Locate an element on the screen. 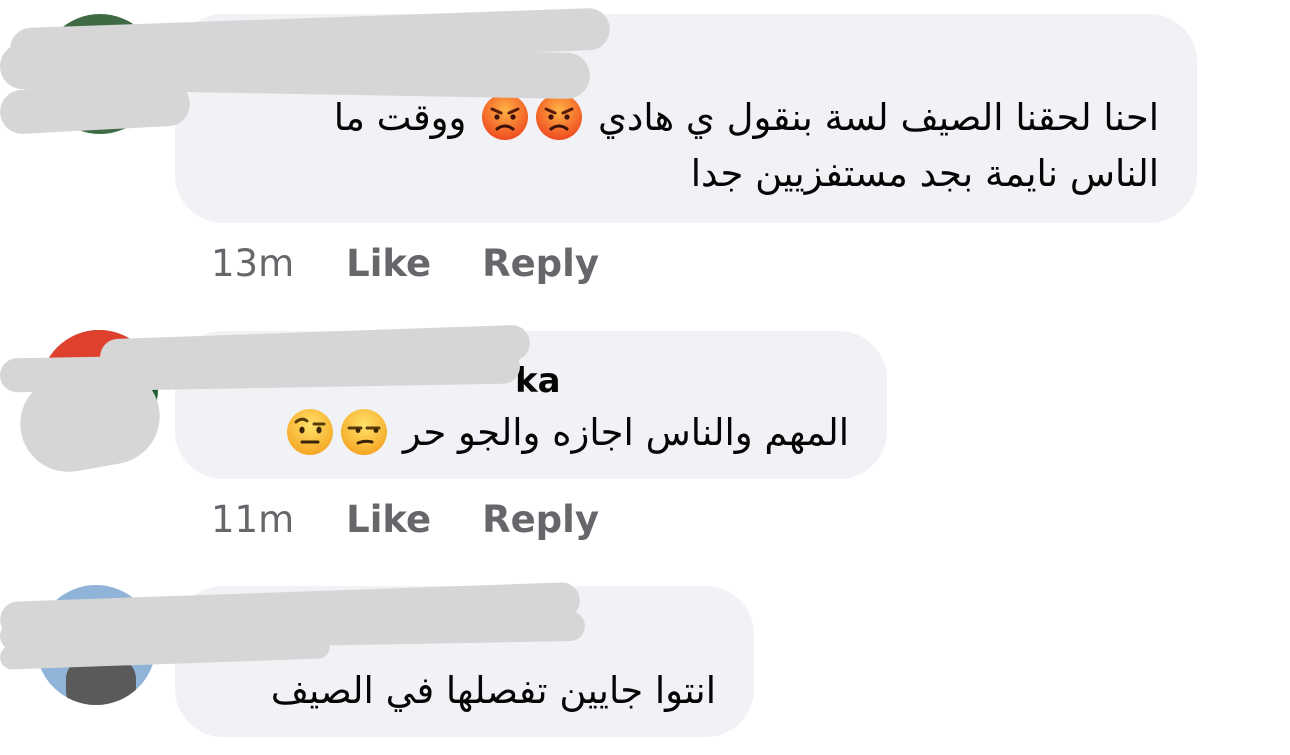 This screenshot has height=755, width=1290. raised-eyebrow-face-emoji-icon is located at coordinates (310, 432).